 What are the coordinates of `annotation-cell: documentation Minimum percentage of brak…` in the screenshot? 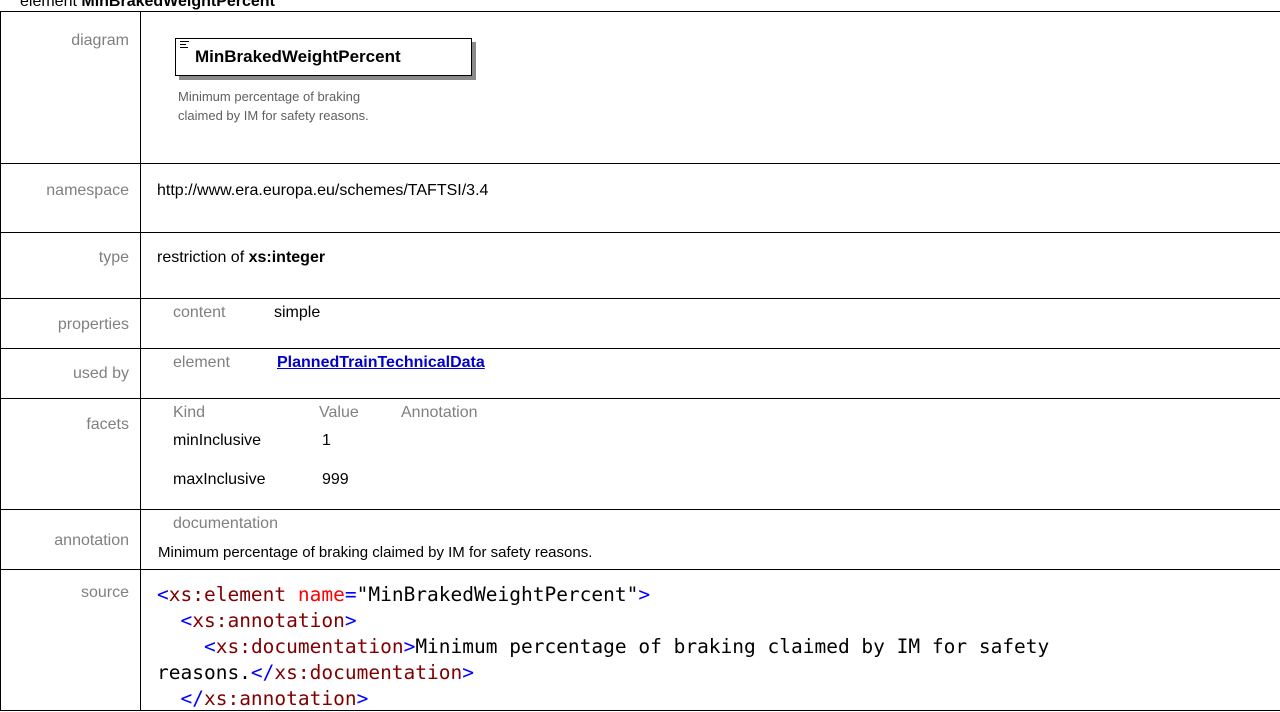 It's located at (710, 540).